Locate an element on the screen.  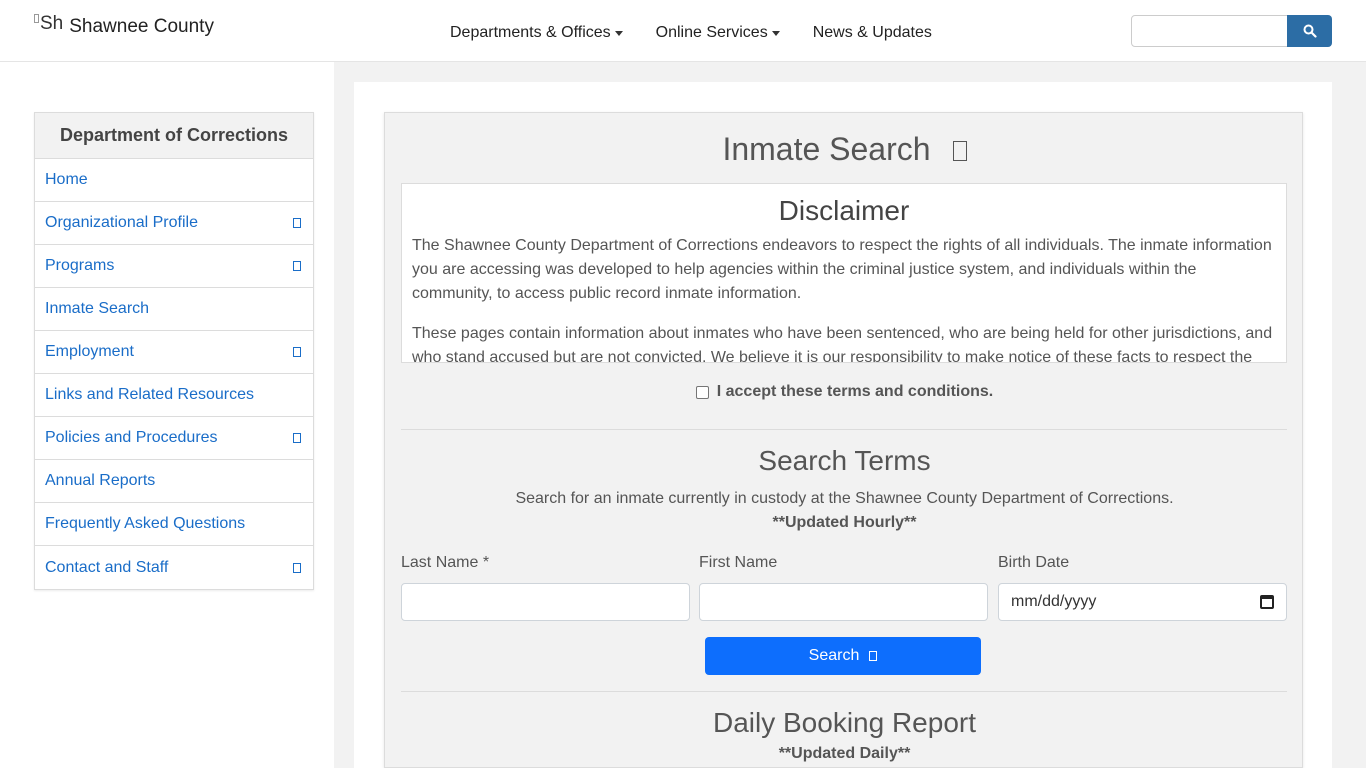
logo-alt-text: Sh is located at coordinates (52, 23).